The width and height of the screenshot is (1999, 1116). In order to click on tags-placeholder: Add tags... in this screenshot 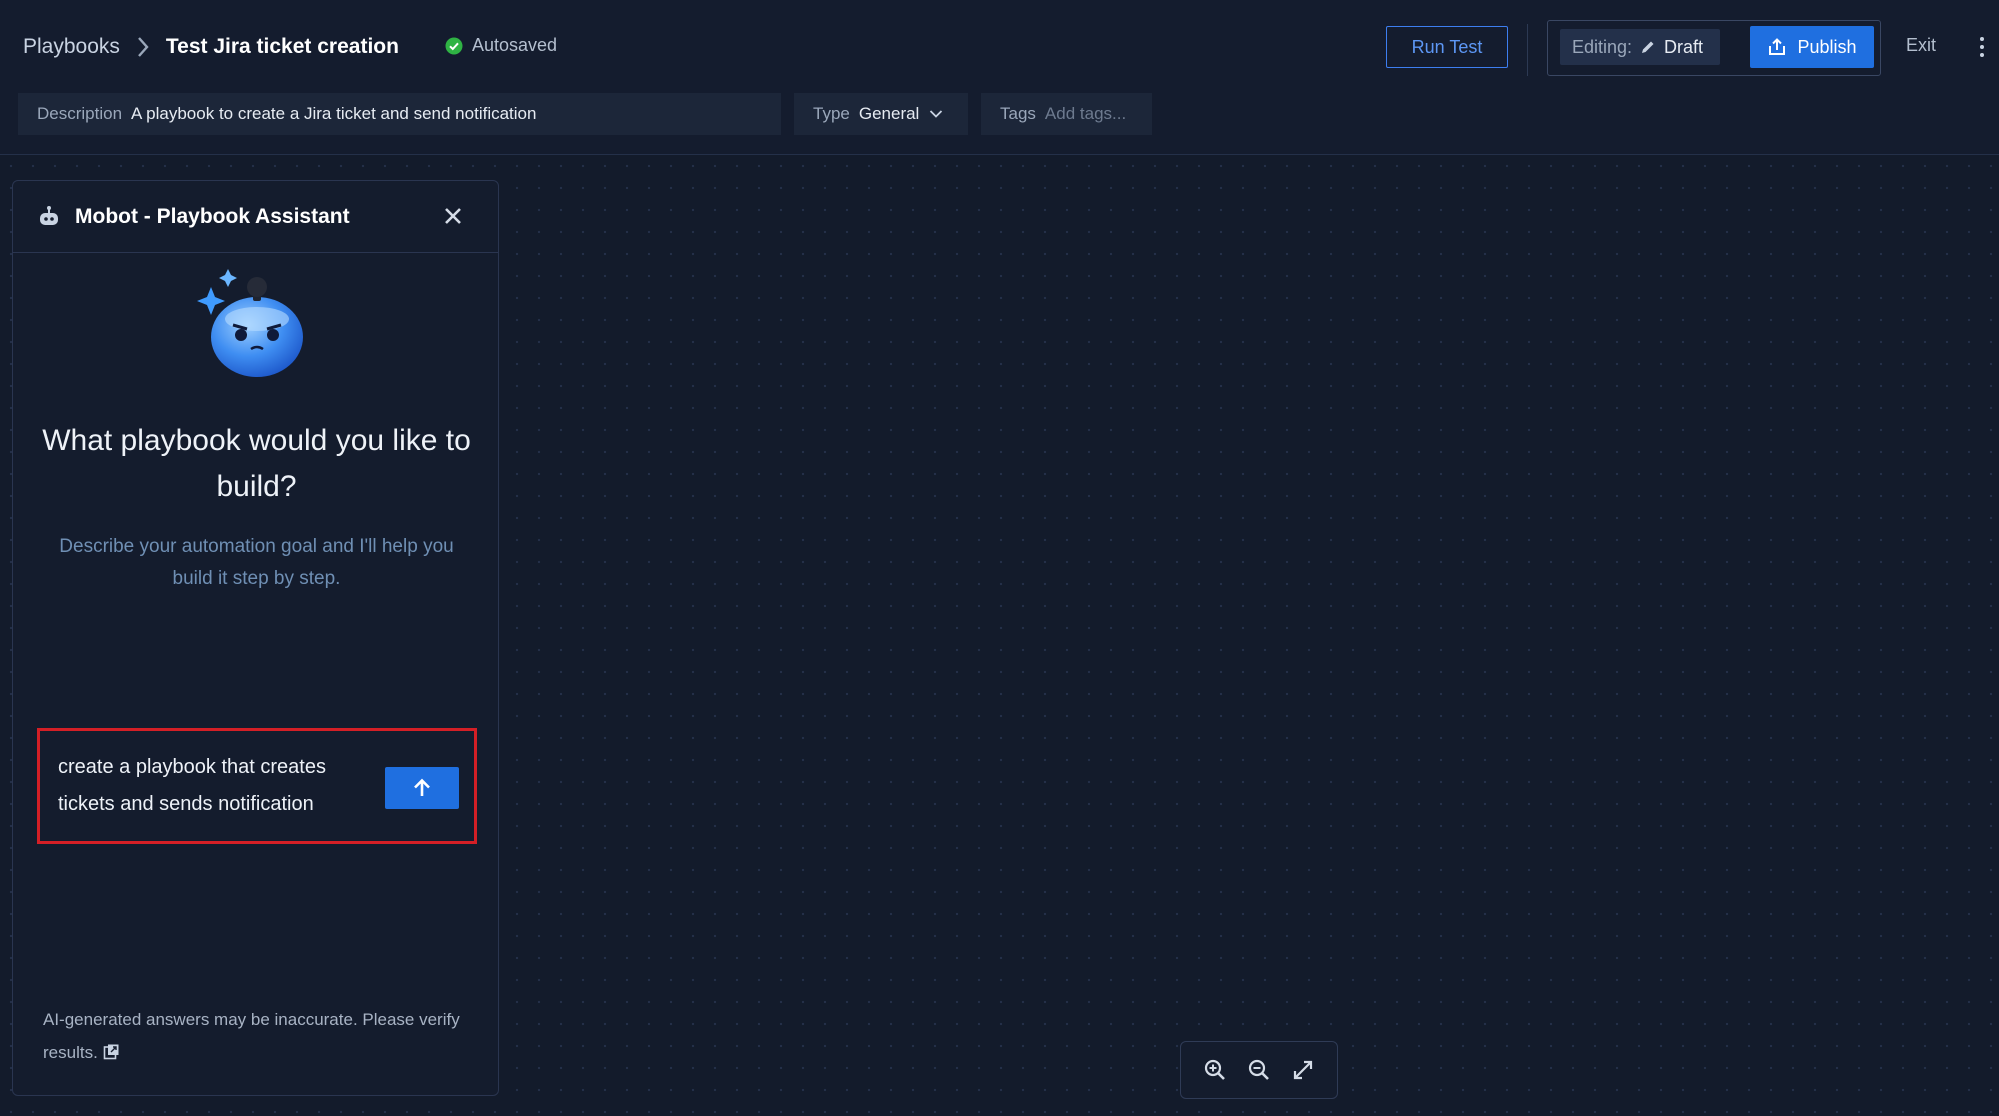, I will do `click(1085, 113)`.